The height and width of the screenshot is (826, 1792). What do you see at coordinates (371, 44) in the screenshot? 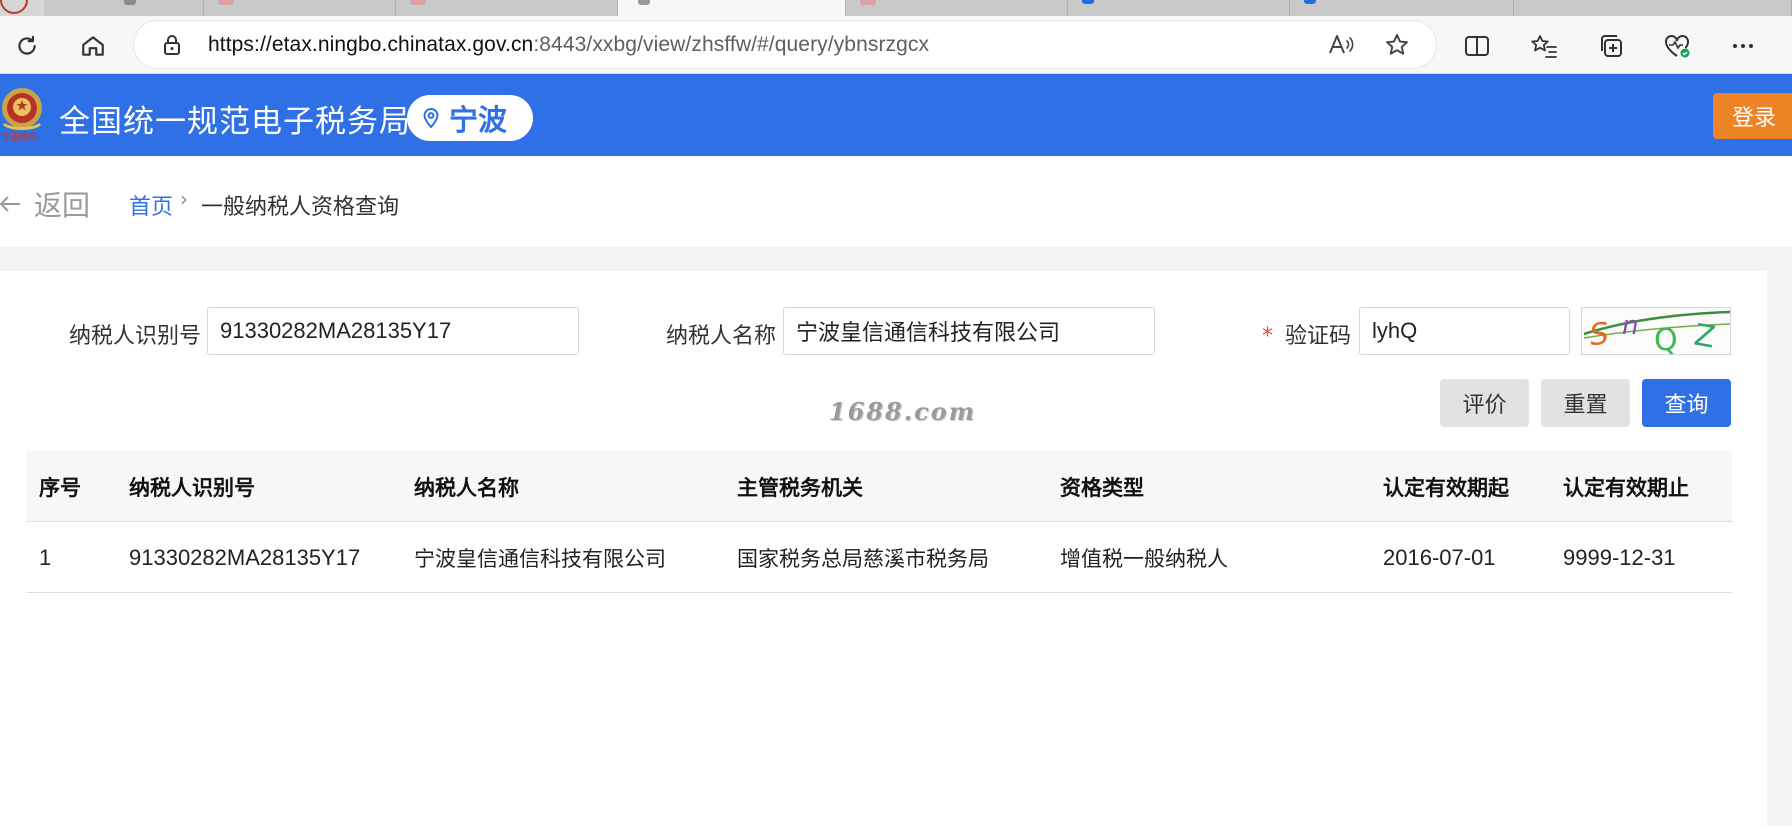
I see `url-host: https://etax.ningbo.chinatax.gov.cn` at bounding box center [371, 44].